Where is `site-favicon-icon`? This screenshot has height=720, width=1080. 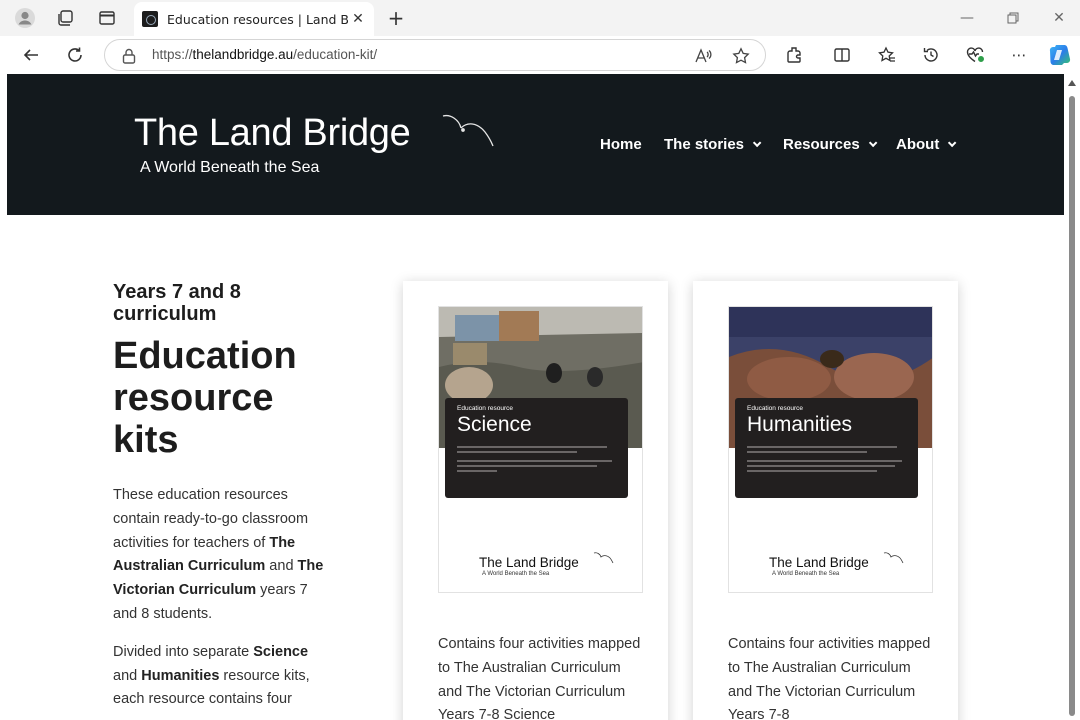
site-favicon-icon is located at coordinates (150, 19).